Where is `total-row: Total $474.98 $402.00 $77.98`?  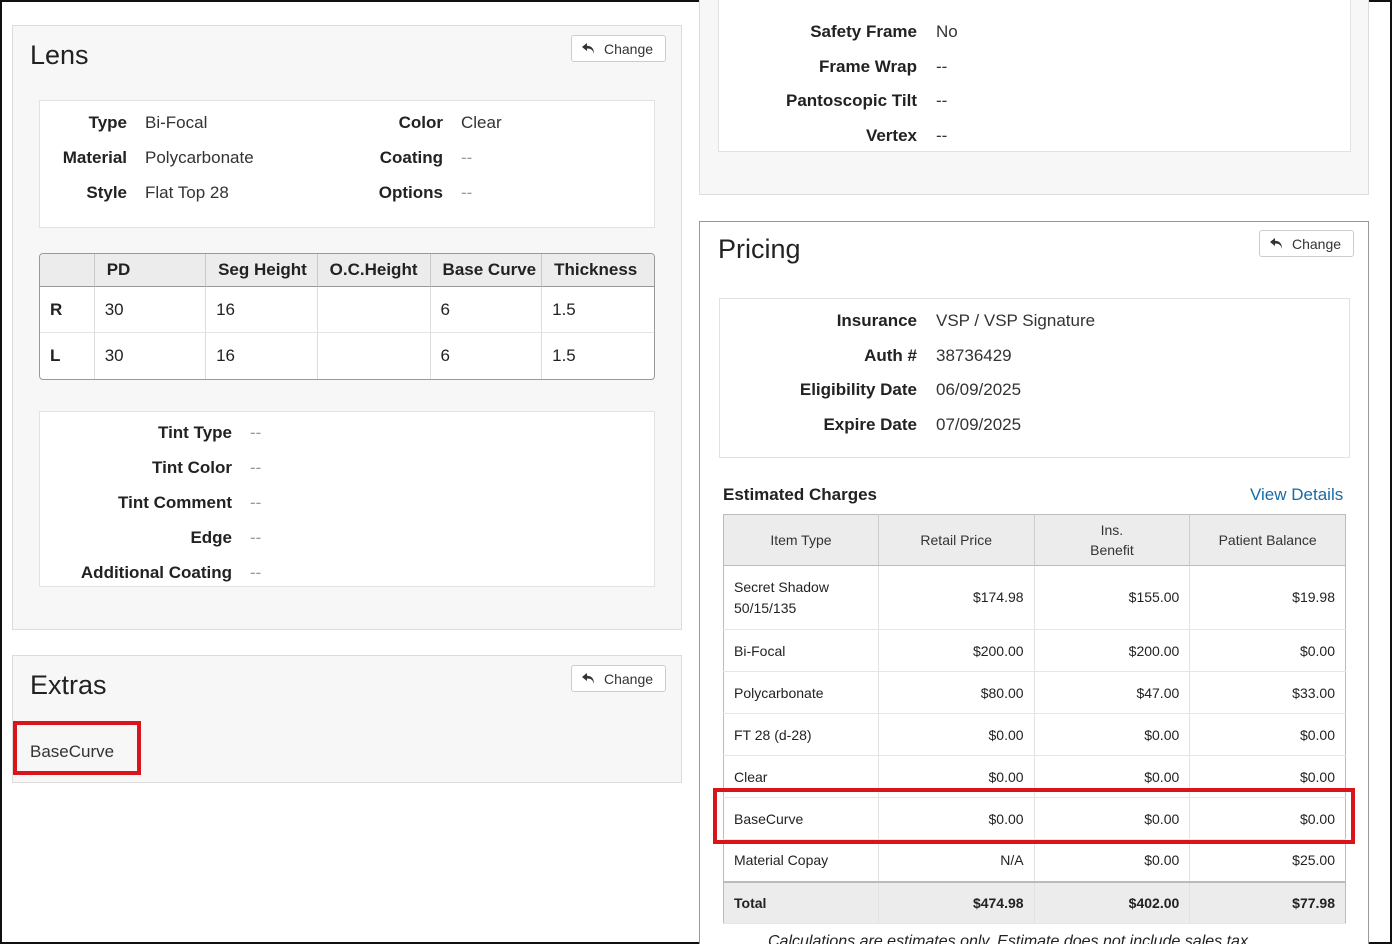 total-row: Total $474.98 $402.00 $77.98 is located at coordinates (1034, 902).